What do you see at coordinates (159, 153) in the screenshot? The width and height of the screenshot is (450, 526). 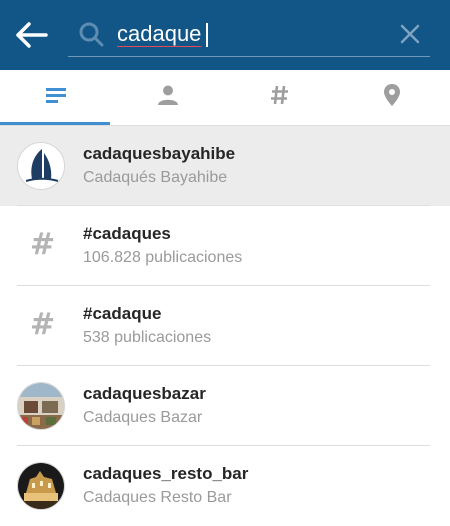 I see `result-title: cadaquesbayahibe` at bounding box center [159, 153].